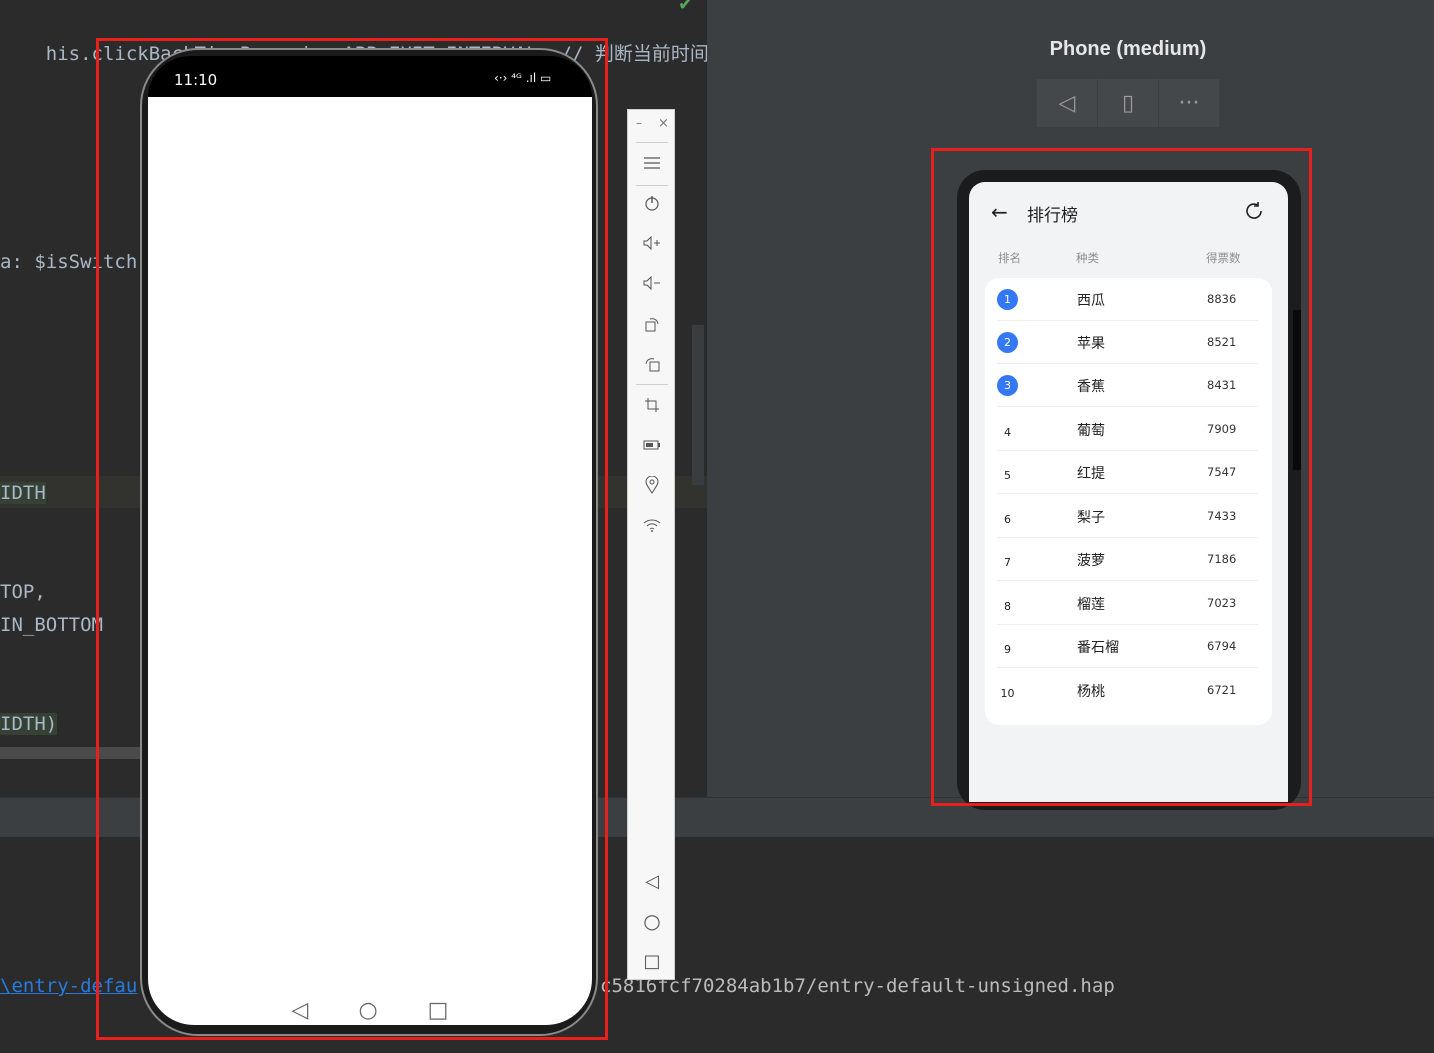 This screenshot has height=1053, width=1434. Describe the element at coordinates (23, 592) in the screenshot. I see `code-line: TOP,` at that location.